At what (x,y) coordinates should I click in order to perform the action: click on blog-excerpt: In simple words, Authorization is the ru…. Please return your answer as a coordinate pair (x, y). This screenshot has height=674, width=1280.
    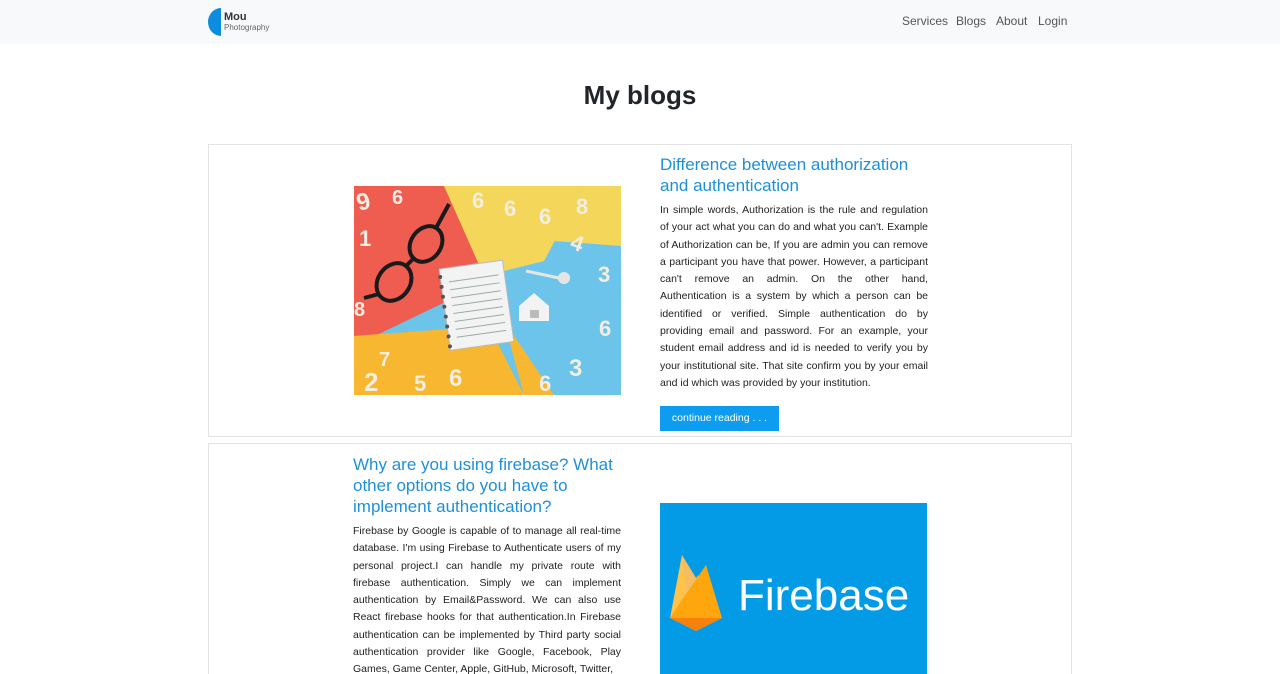
    Looking at the image, I should click on (794, 296).